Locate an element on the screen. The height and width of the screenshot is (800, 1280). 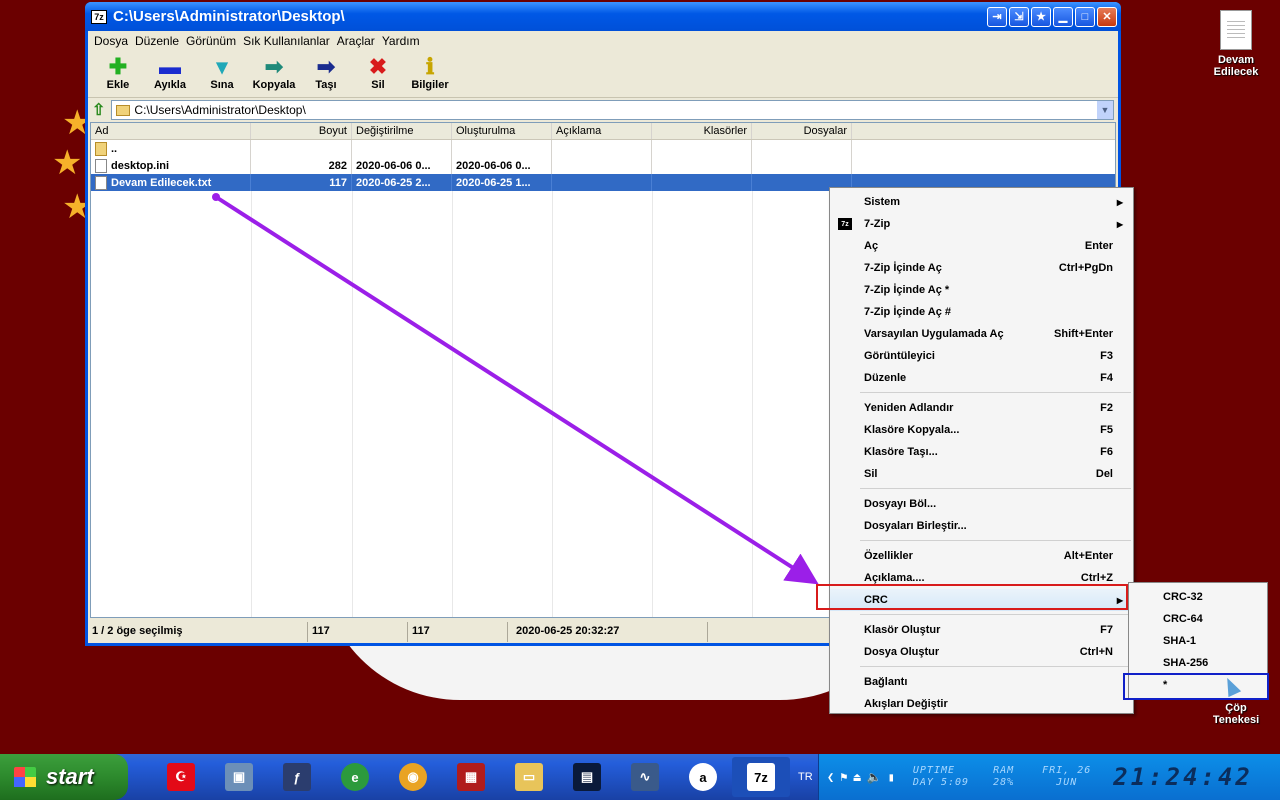
context-menu-item: Sil Del is located at coordinates (981, 474).